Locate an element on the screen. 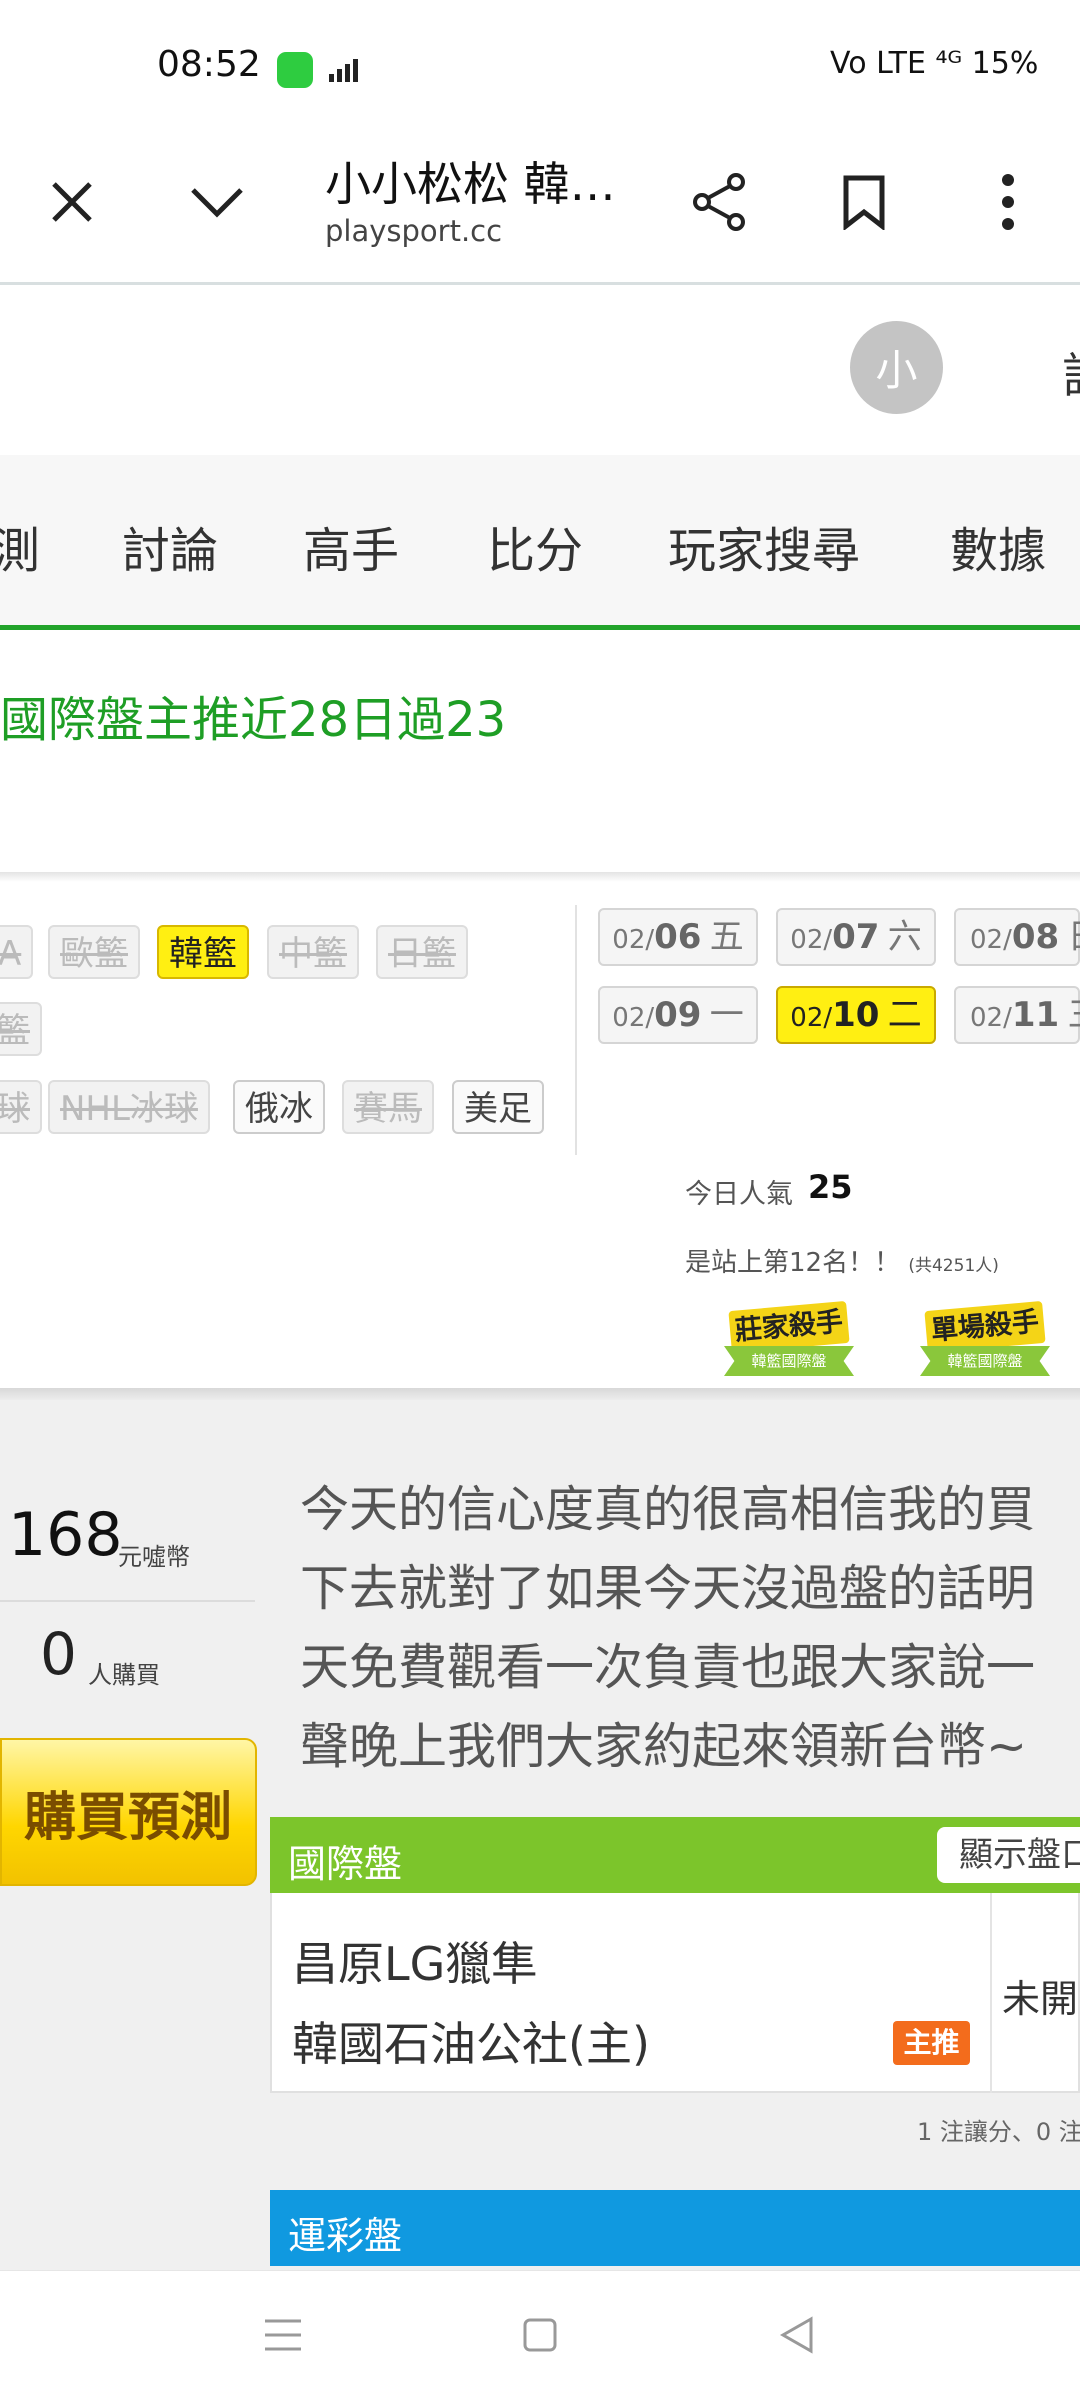 The width and height of the screenshot is (1080, 2401). home-icon is located at coordinates (540, 2335).